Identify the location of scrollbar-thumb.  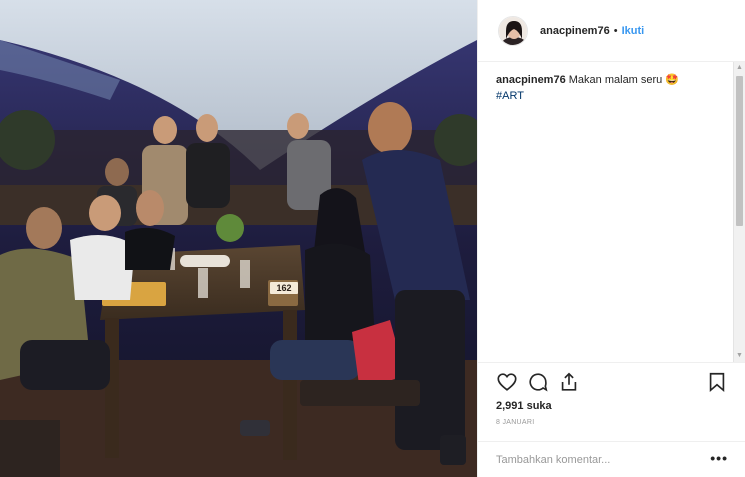
(739, 151).